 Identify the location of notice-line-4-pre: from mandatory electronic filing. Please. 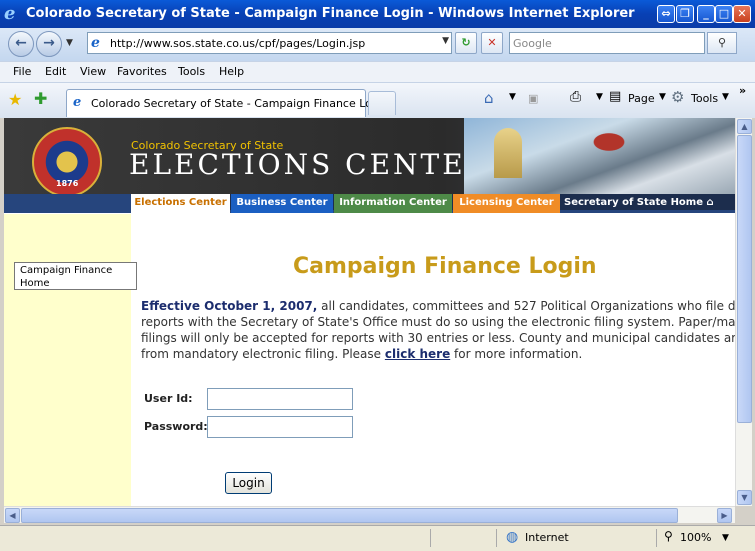
(263, 354).